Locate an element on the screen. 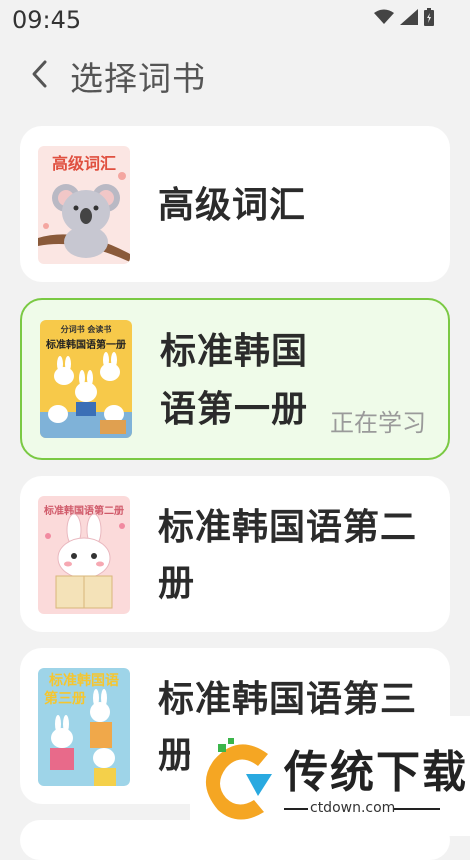  status-bar: 09:45 is located at coordinates (235, 20).